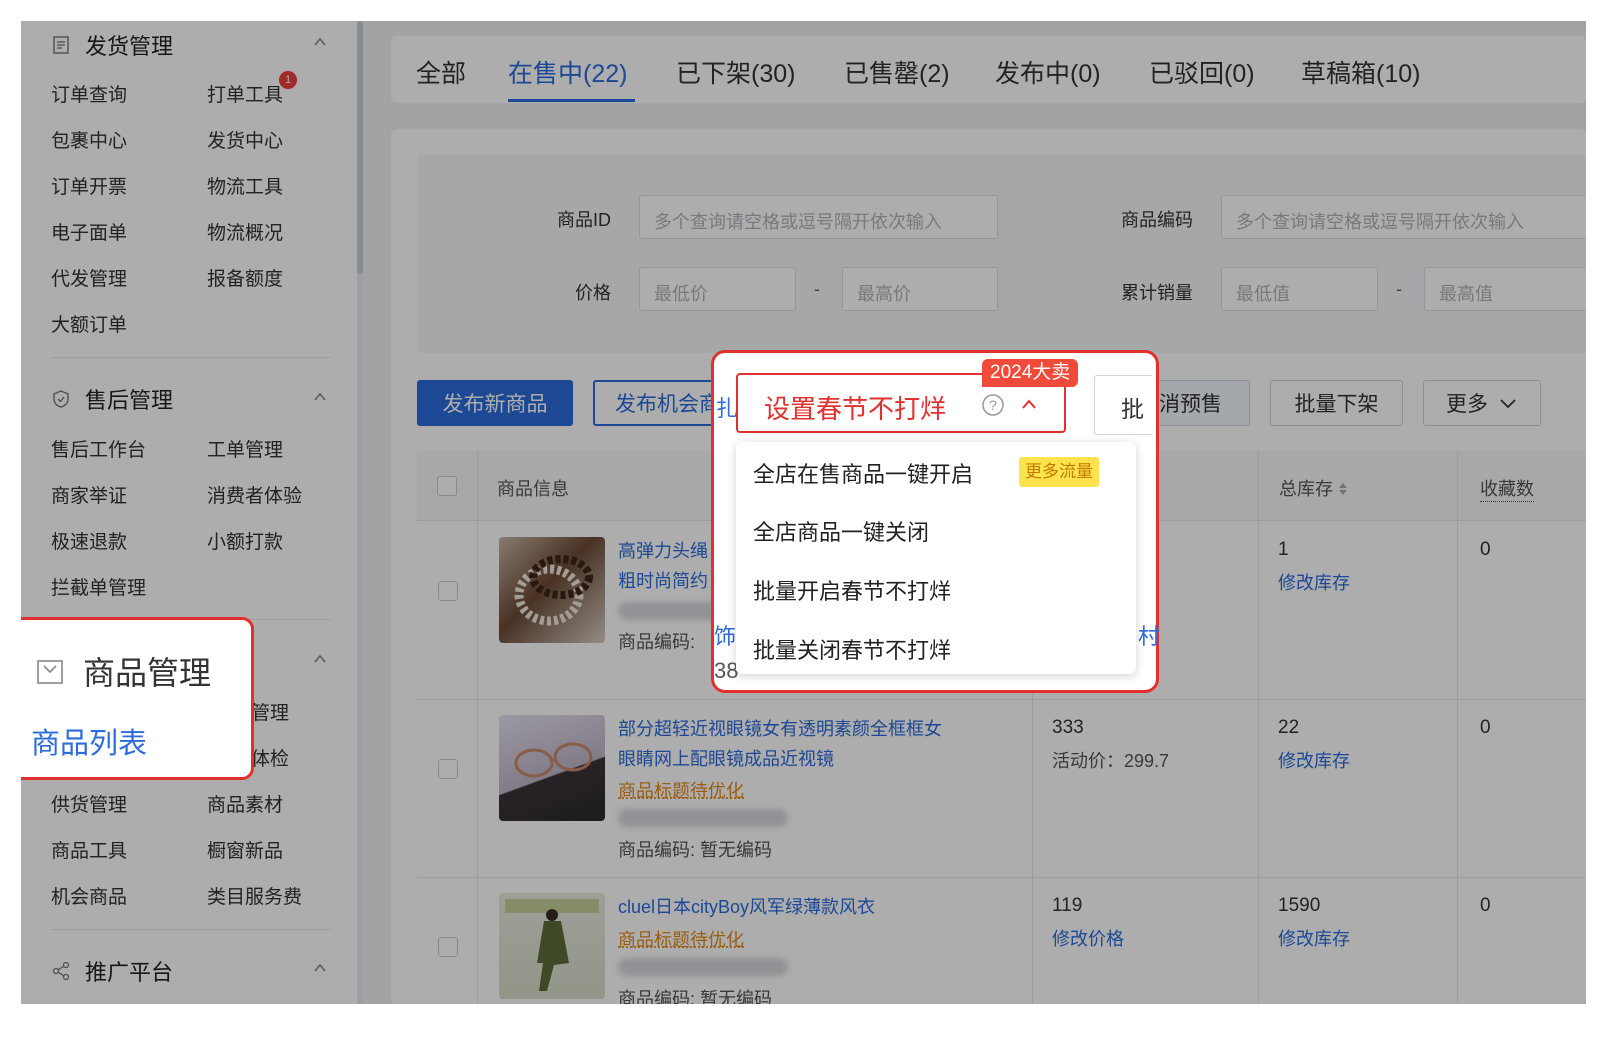  Describe the element at coordinates (89, 741) in the screenshot. I see `sidebar-item-goods-list: 商品列表` at that location.